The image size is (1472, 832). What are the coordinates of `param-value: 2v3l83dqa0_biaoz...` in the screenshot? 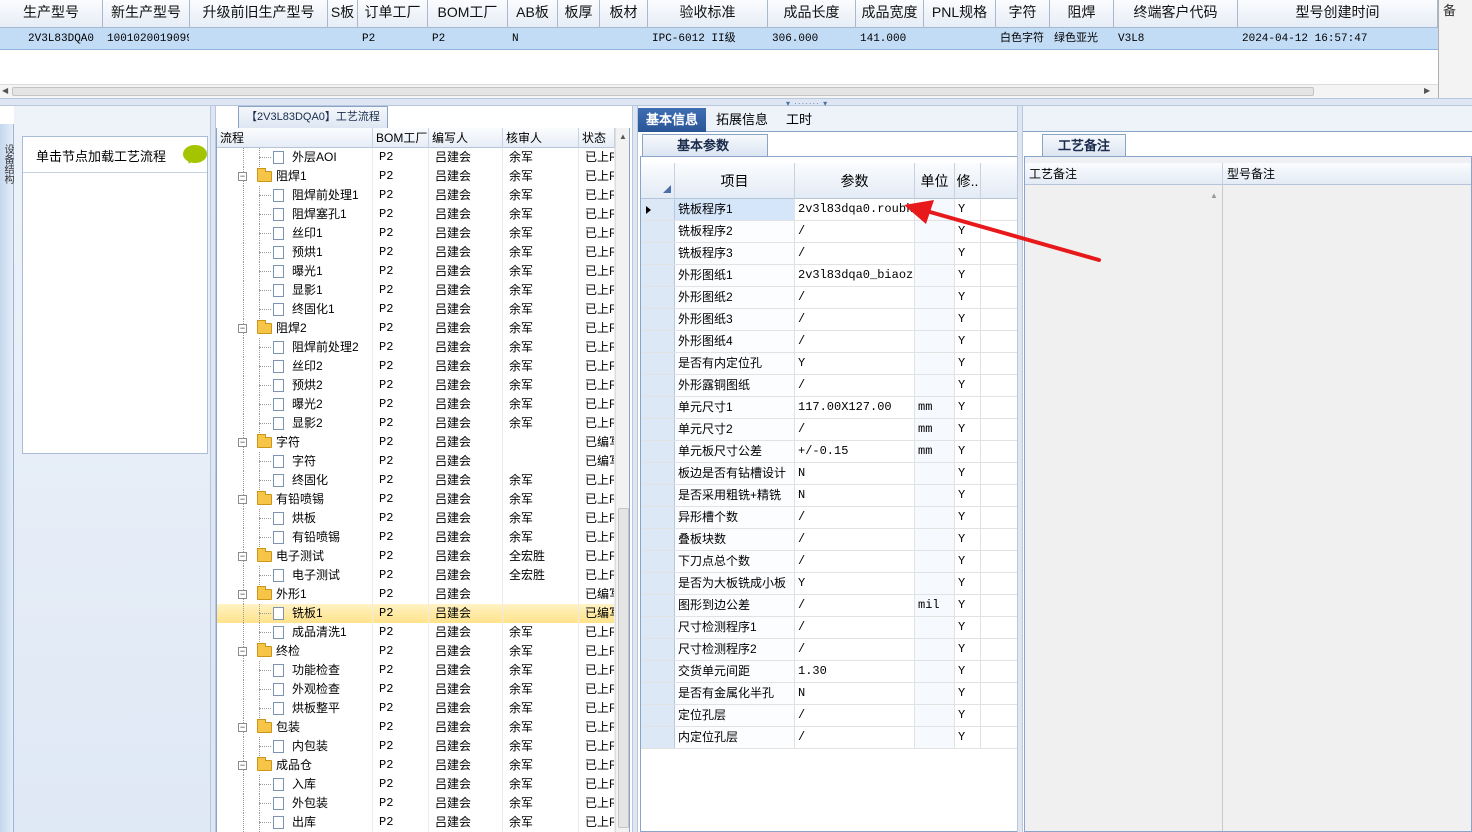 It's located at (855, 275).